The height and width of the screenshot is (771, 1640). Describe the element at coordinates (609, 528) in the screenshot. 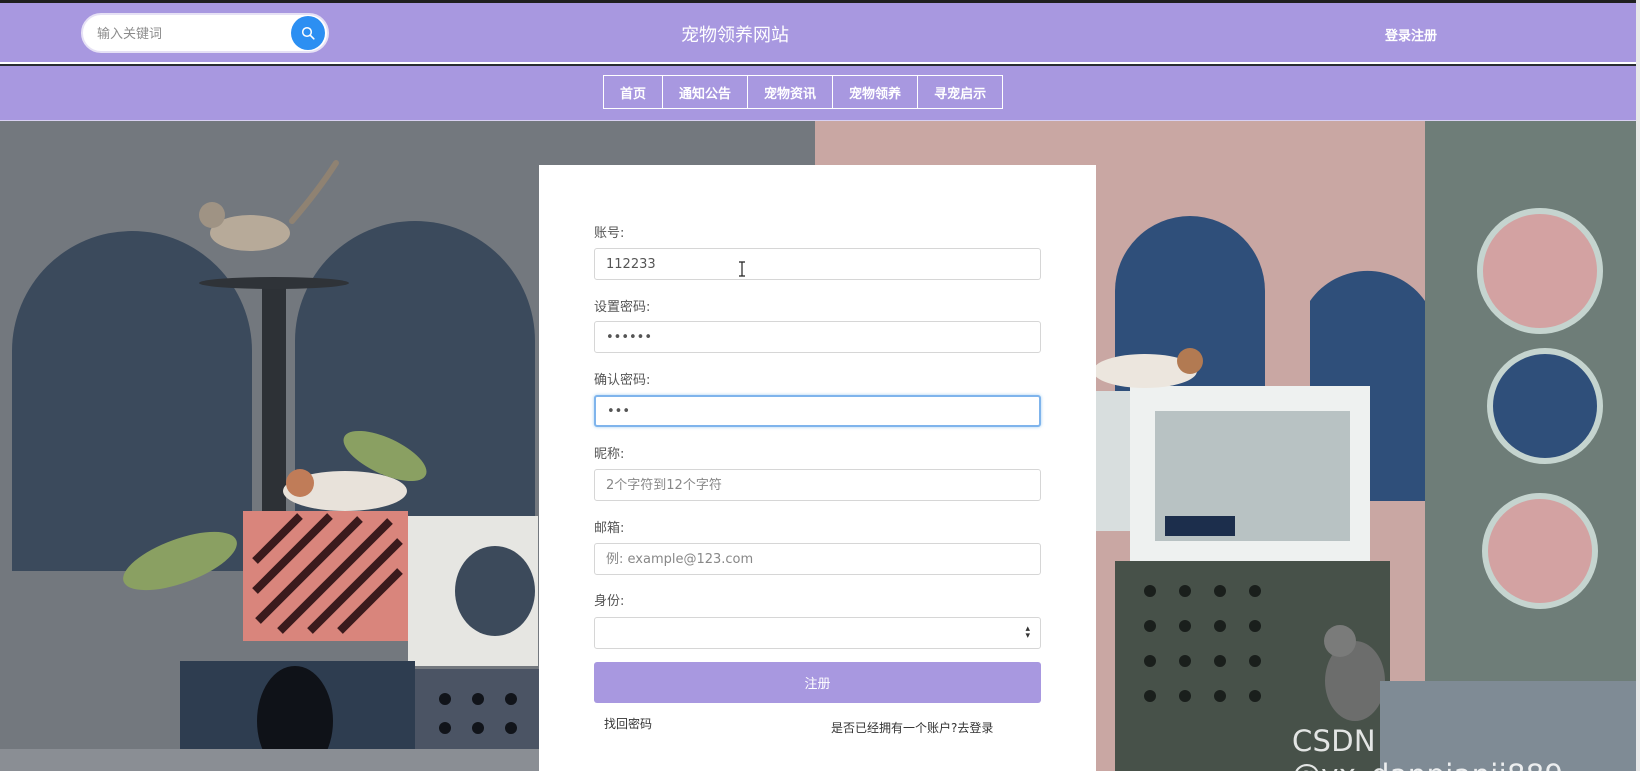

I see `email-label: 邮箱:` at that location.